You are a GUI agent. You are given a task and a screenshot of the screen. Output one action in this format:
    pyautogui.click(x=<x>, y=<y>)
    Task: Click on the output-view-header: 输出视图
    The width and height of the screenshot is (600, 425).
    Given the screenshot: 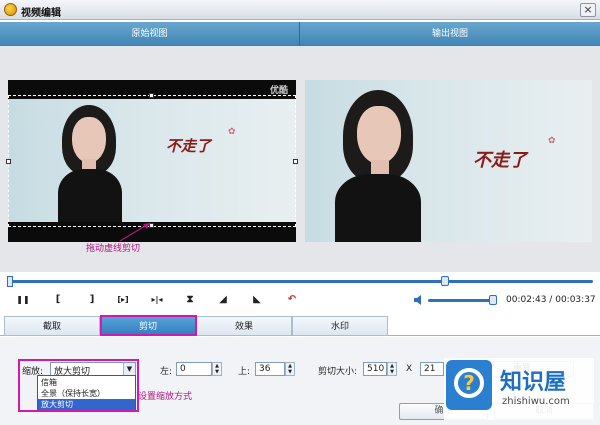 What is the action you would take?
    pyautogui.click(x=450, y=34)
    